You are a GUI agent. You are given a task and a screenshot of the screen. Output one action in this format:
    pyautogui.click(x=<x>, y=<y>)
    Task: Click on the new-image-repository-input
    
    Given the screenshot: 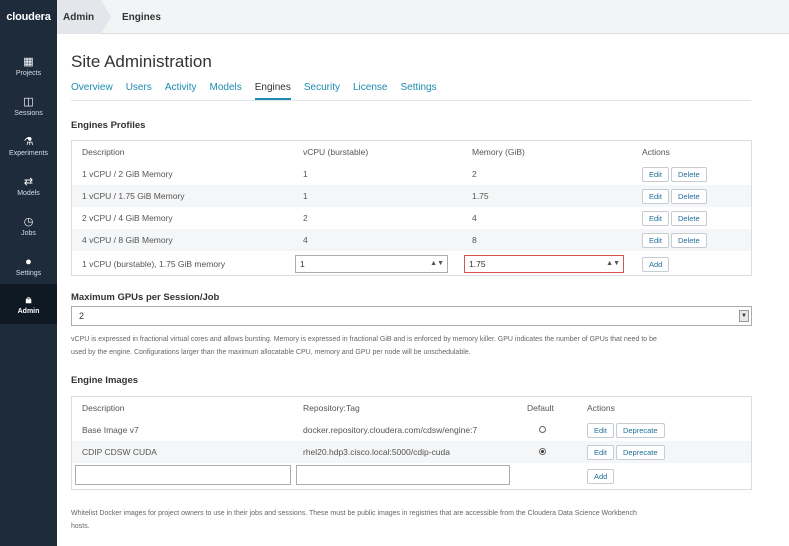 What is the action you would take?
    pyautogui.click(x=403, y=475)
    